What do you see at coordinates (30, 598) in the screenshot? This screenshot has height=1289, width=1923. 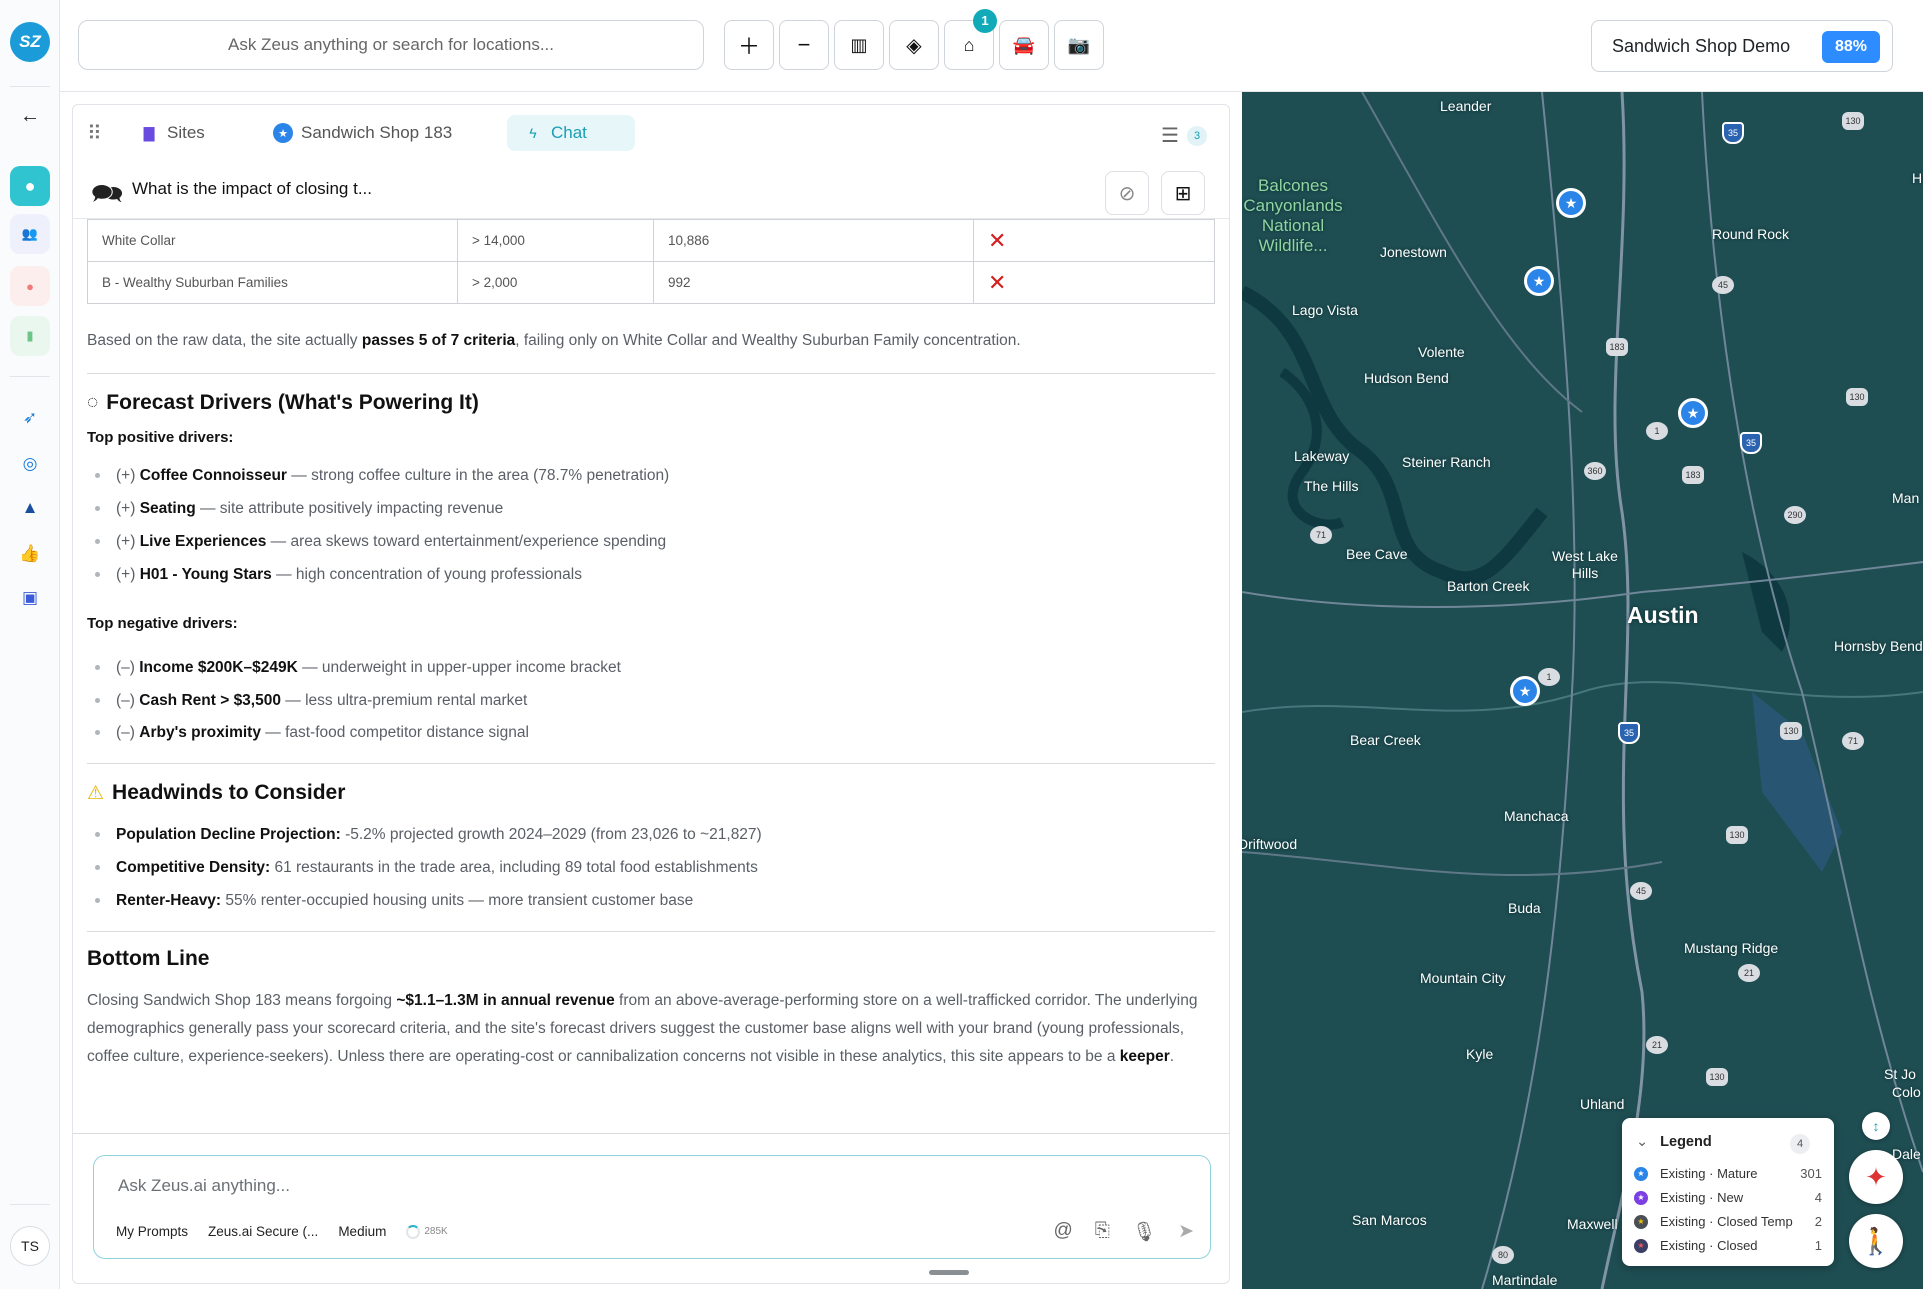 I see `chat-bubbles-icon: ▣` at bounding box center [30, 598].